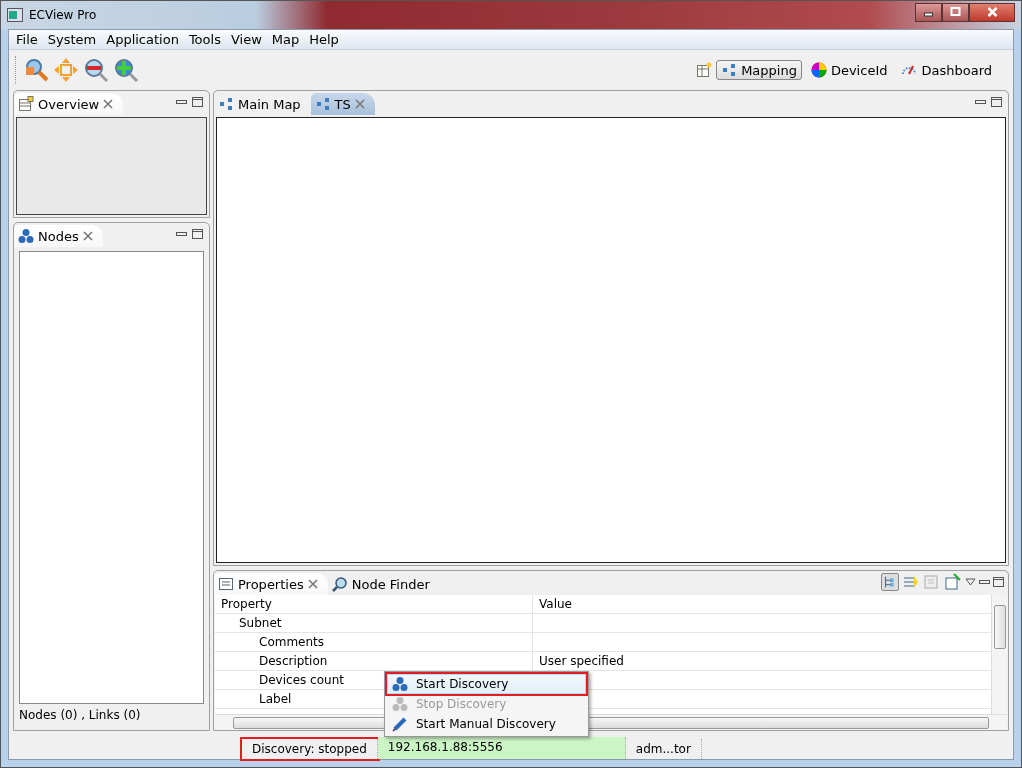 The height and width of the screenshot is (768, 1022). Describe the element at coordinates (271, 584) in the screenshot. I see `view-tab: Properties` at that location.